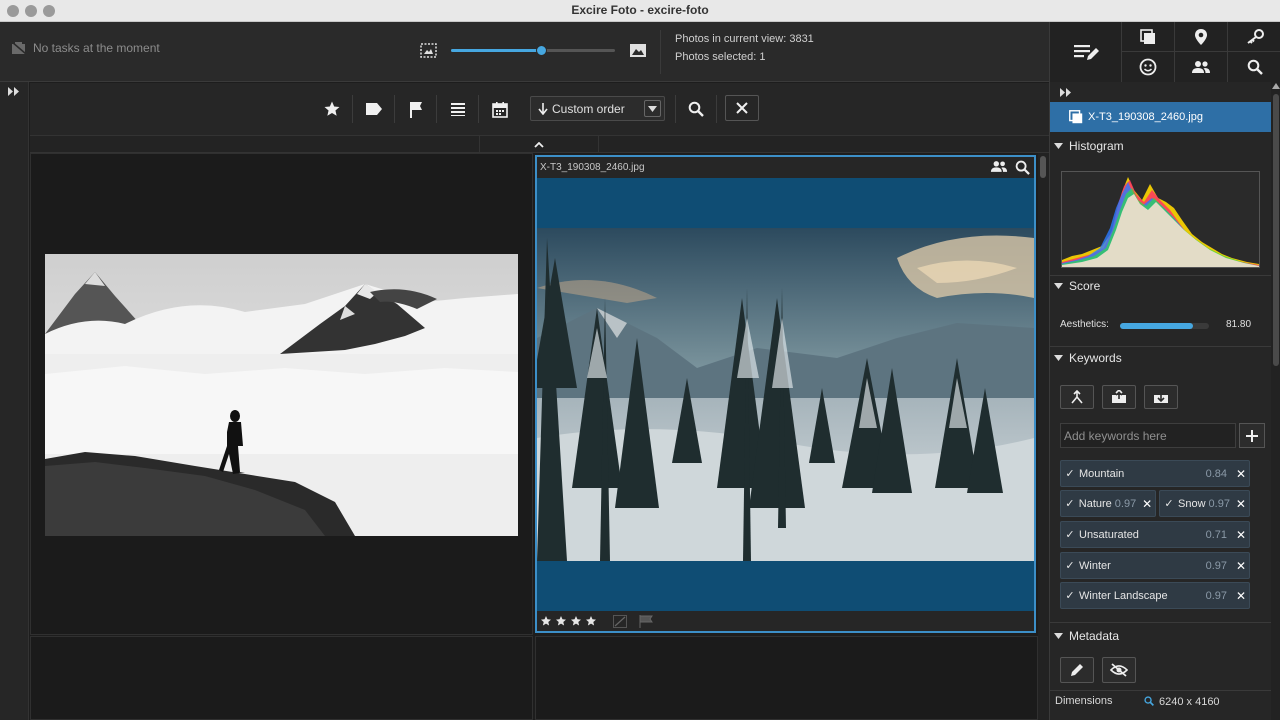  Describe the element at coordinates (19, 48) in the screenshot. I see `no-tasks-icon` at that location.